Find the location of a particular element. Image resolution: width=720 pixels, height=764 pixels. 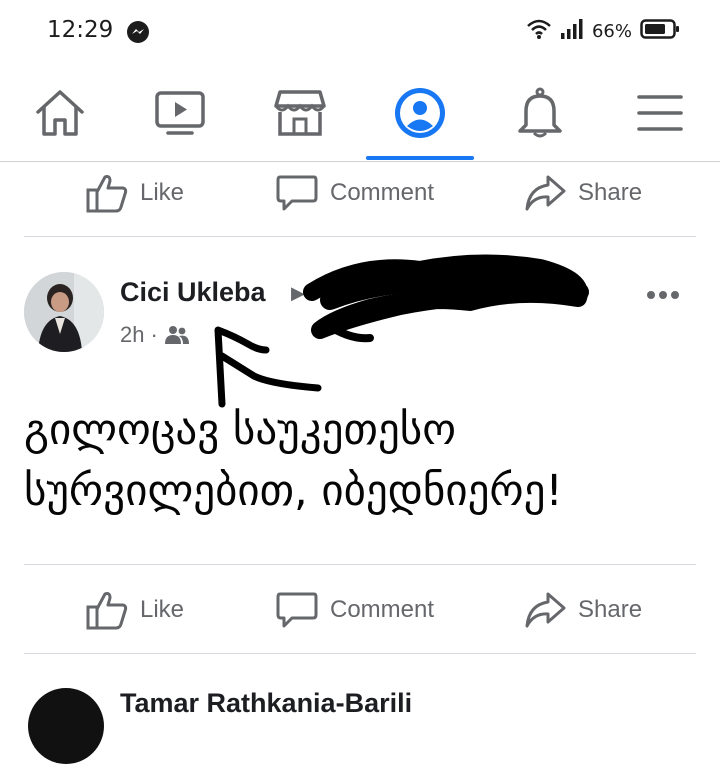

post-text: გილოცავ საუკეთესო სურვილებით, იბედნიერე! is located at coordinates (360, 461).